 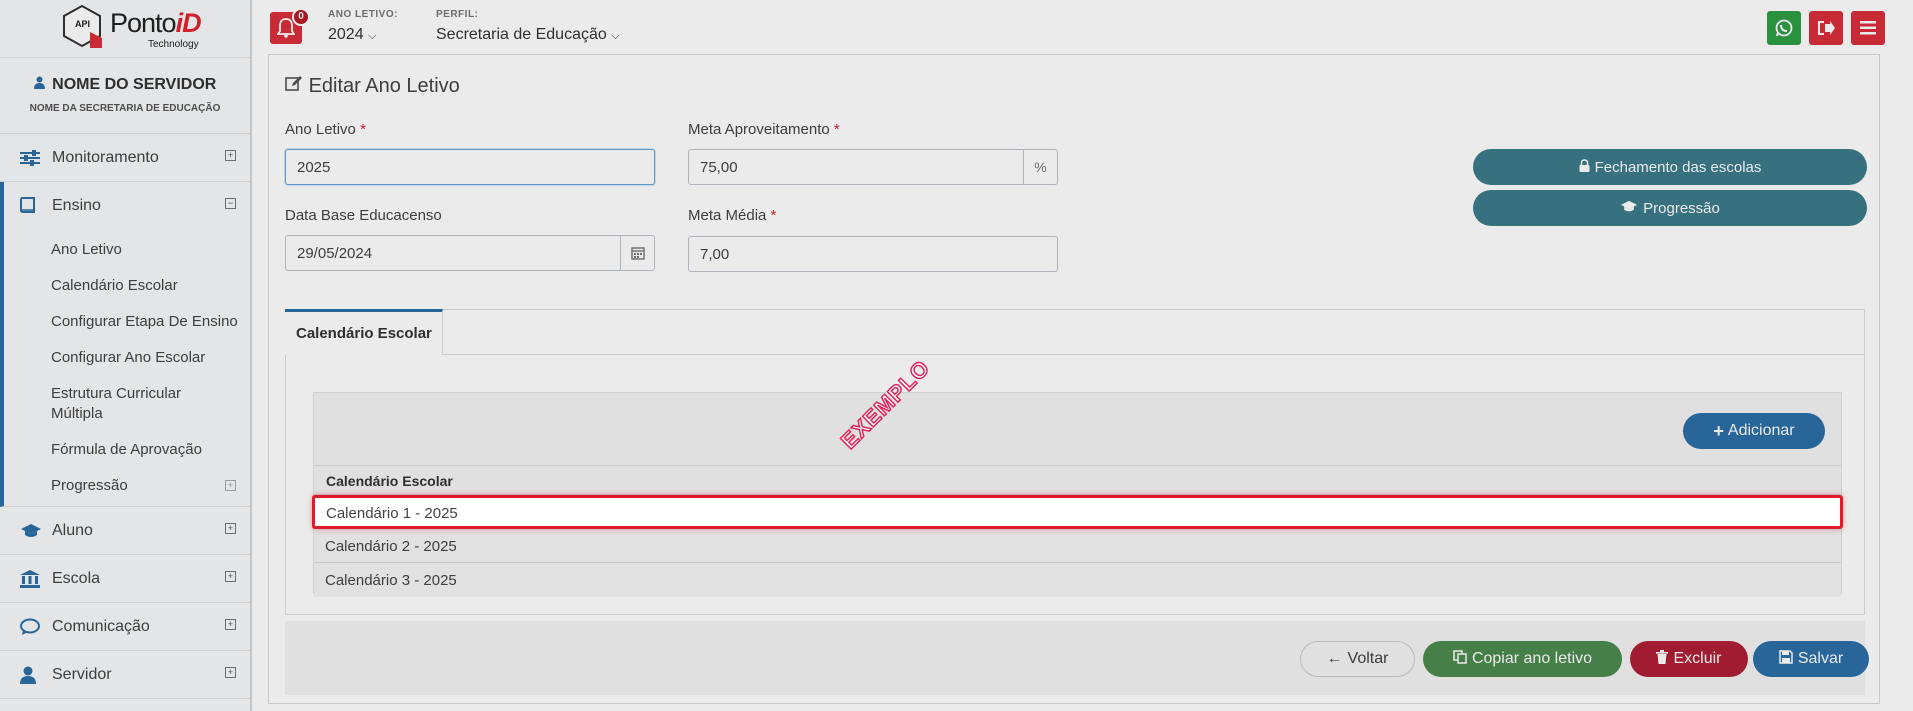 What do you see at coordinates (125, 627) in the screenshot?
I see `sidebar-item-comunicacao: Comunicação +` at bounding box center [125, 627].